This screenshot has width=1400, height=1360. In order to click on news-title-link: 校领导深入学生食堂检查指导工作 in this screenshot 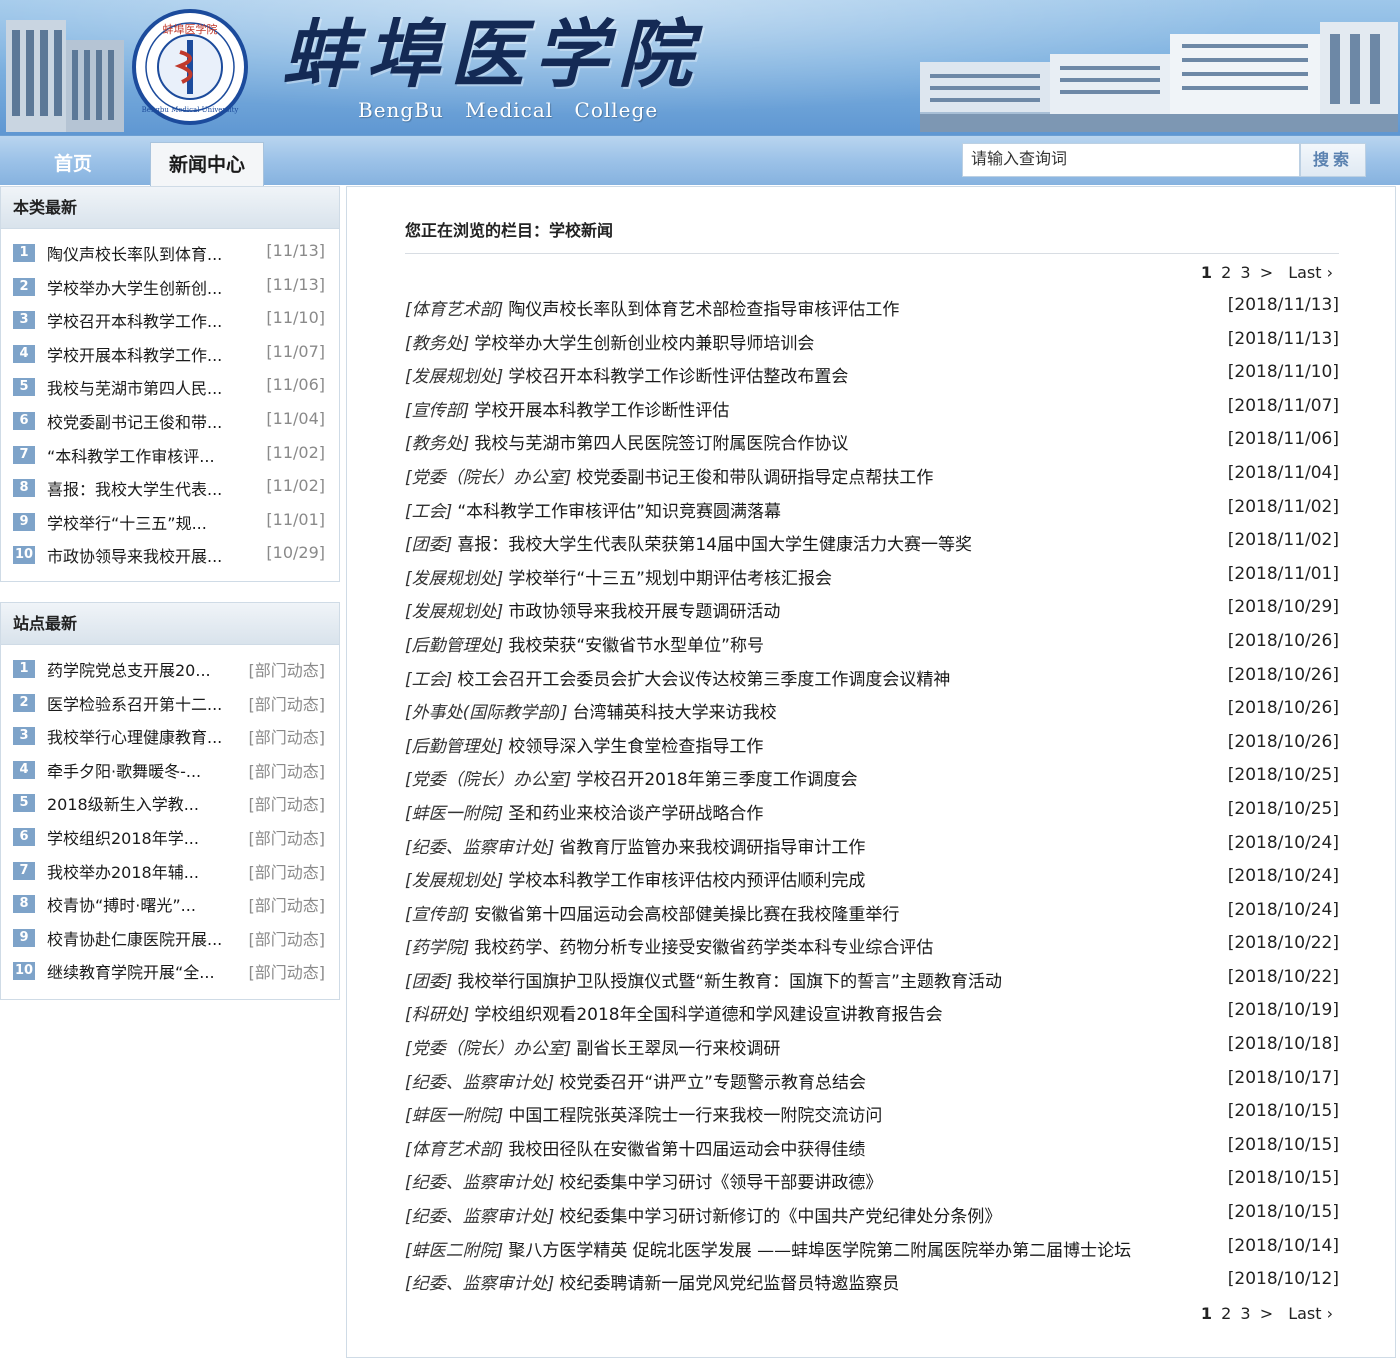, I will do `click(635, 747)`.